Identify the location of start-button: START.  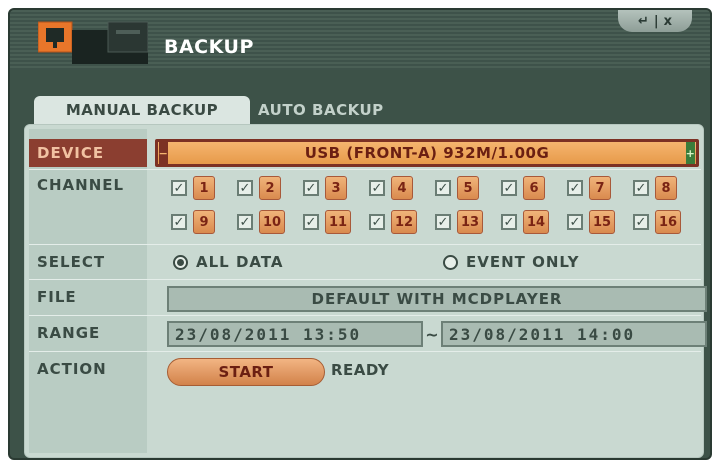
(246, 372).